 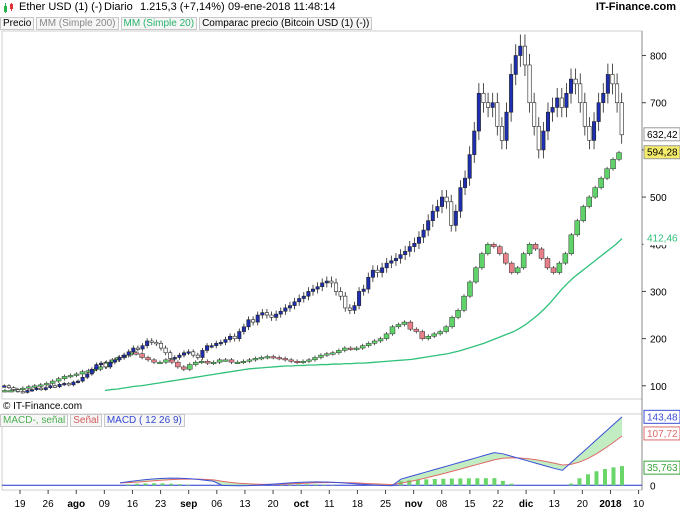 What do you see at coordinates (86, 420) in the screenshot?
I see `legend-signal: Señal` at bounding box center [86, 420].